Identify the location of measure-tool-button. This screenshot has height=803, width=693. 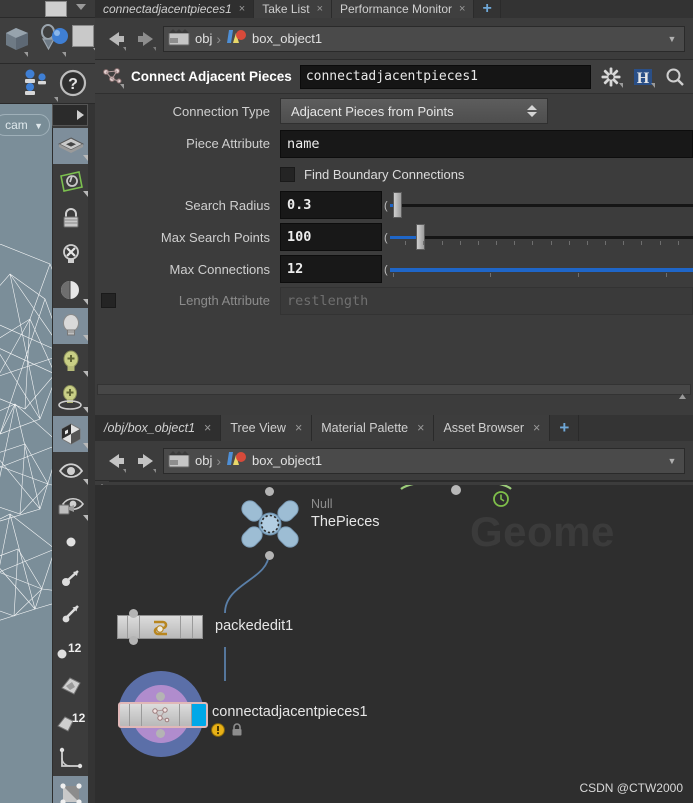
(71, 758).